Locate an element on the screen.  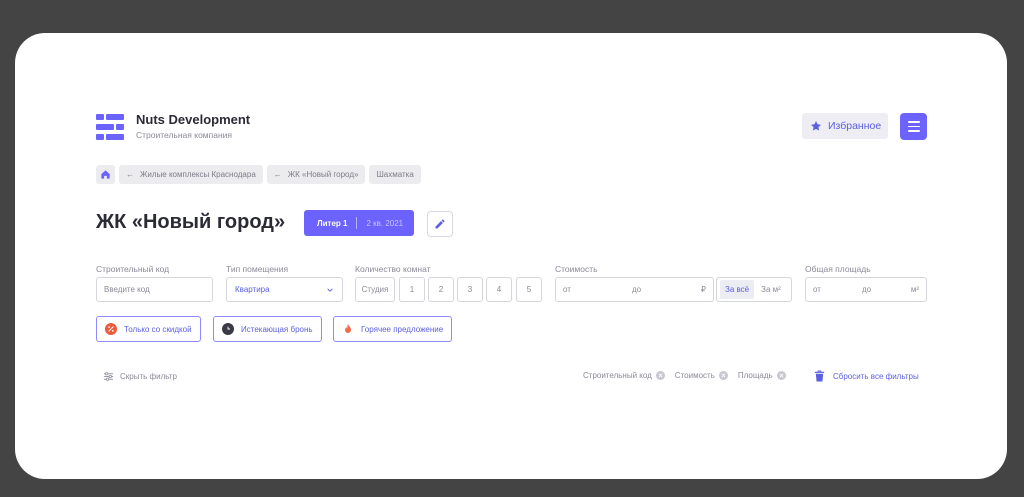
reset-filters-button: Сбросить все фильтры is located at coordinates (866, 376).